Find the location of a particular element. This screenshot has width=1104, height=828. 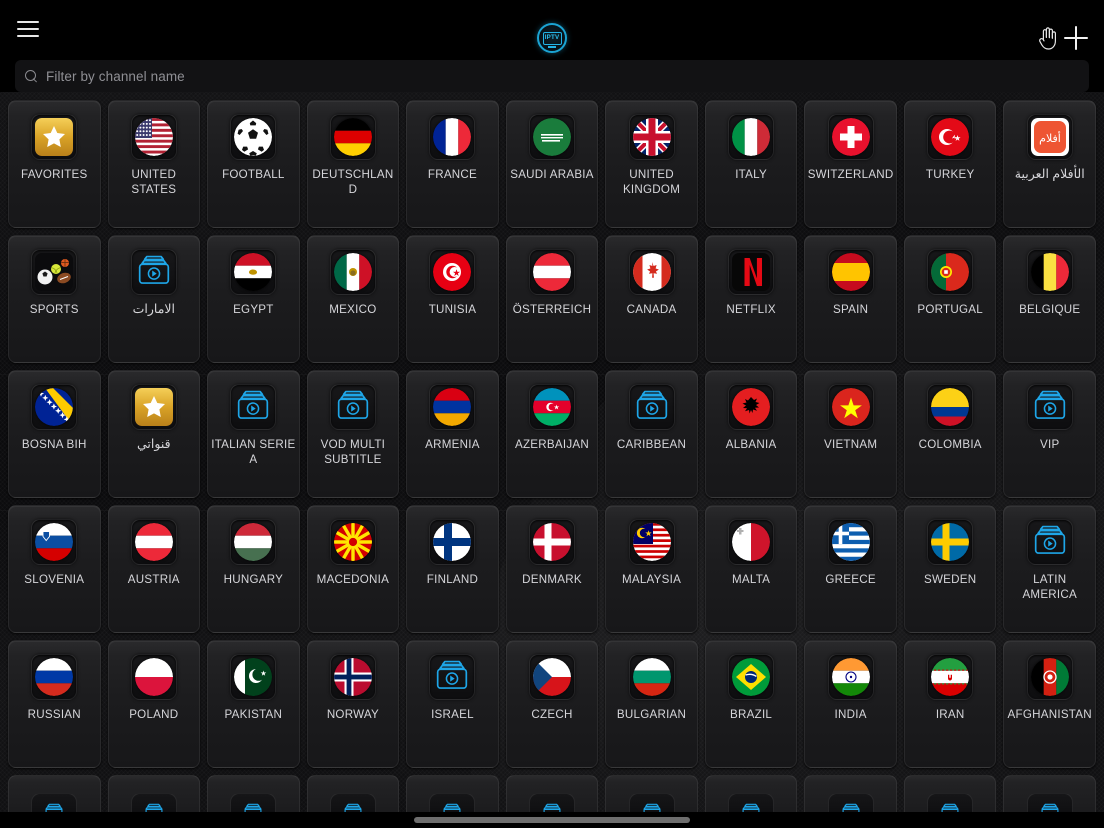

channel-tile: ITALY is located at coordinates (751, 164).